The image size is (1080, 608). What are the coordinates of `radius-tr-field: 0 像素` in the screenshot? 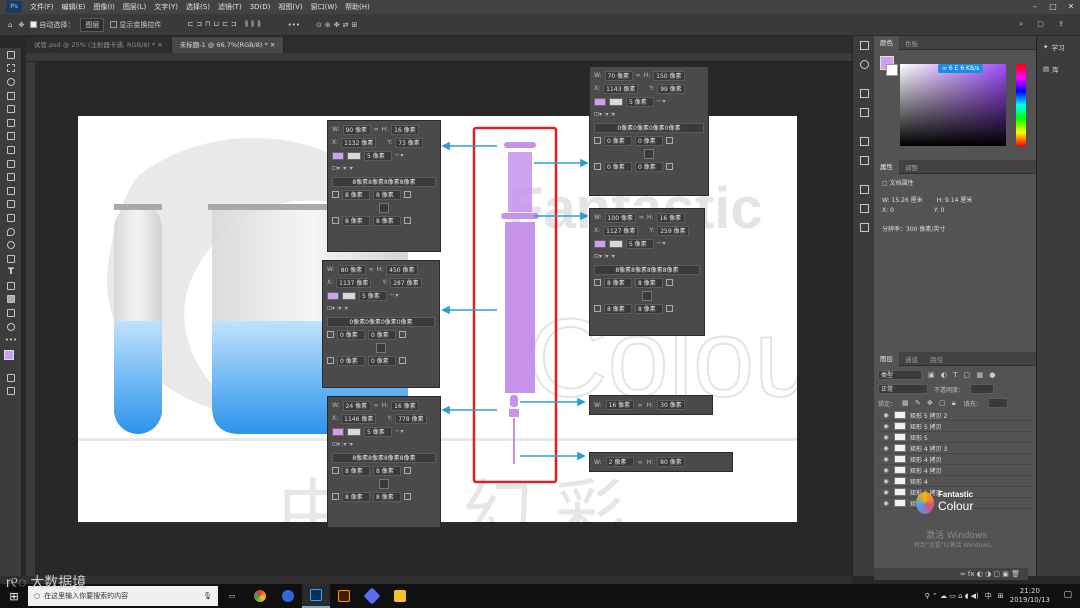 It's located at (382, 334).